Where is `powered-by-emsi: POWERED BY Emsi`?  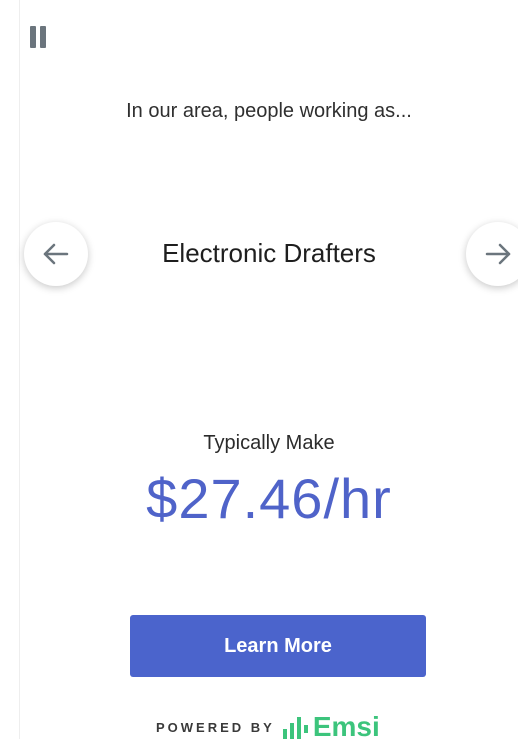 powered-by-emsi: POWERED BY Emsi is located at coordinates (268, 725).